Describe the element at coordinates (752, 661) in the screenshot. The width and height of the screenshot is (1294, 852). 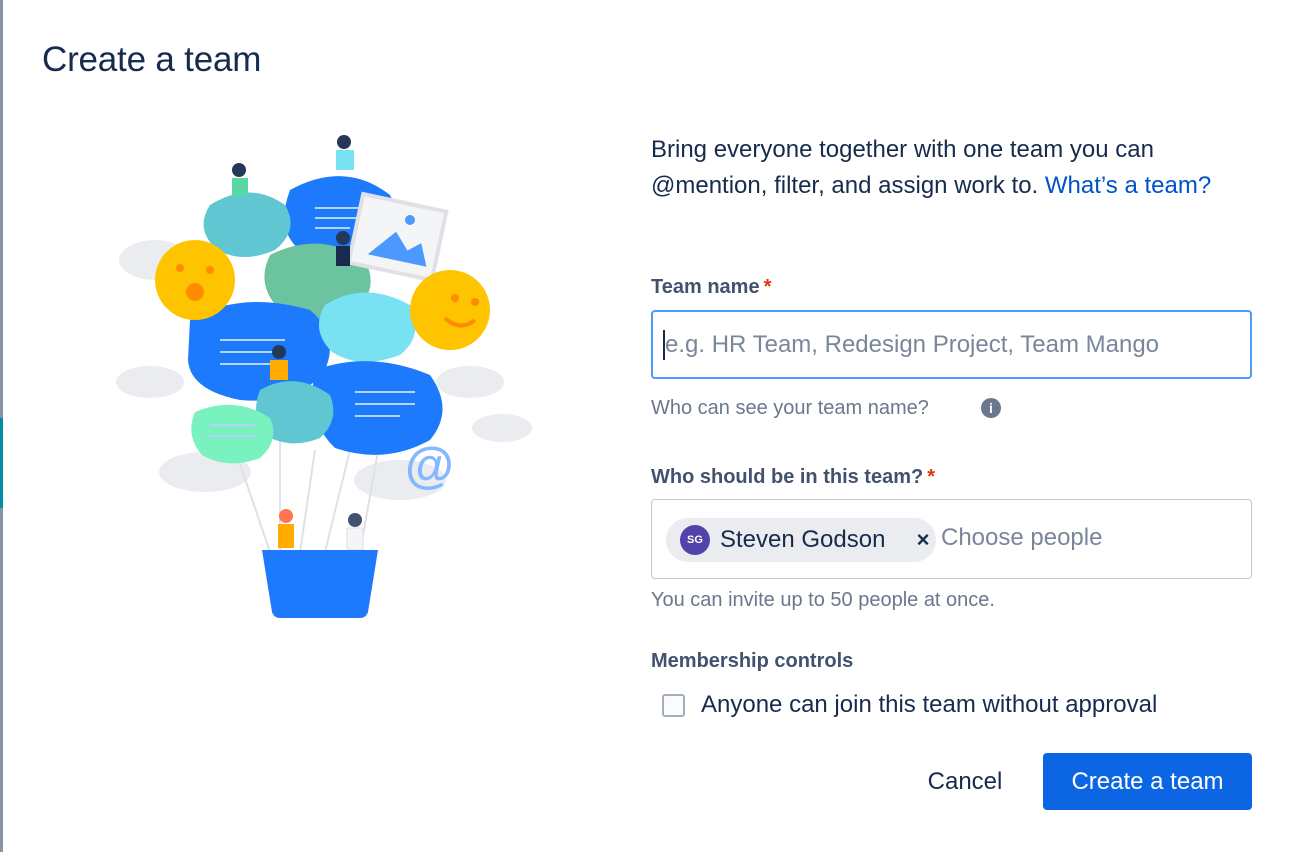
I see `membership-controls-label: Membership controls` at that location.